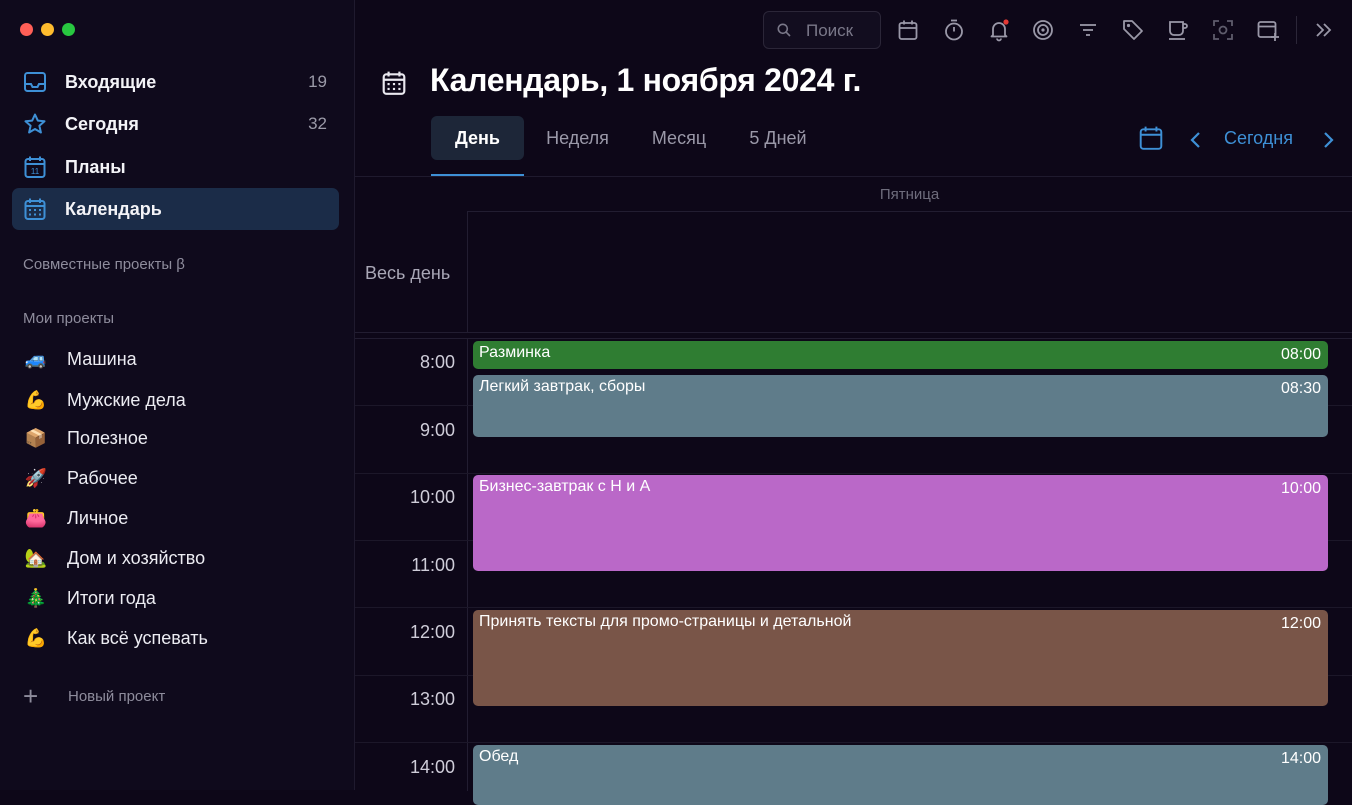 Image resolution: width=1352 pixels, height=805 pixels. Describe the element at coordinates (175, 209) in the screenshot. I see `sidebar-item-calendar: Календарь` at that location.